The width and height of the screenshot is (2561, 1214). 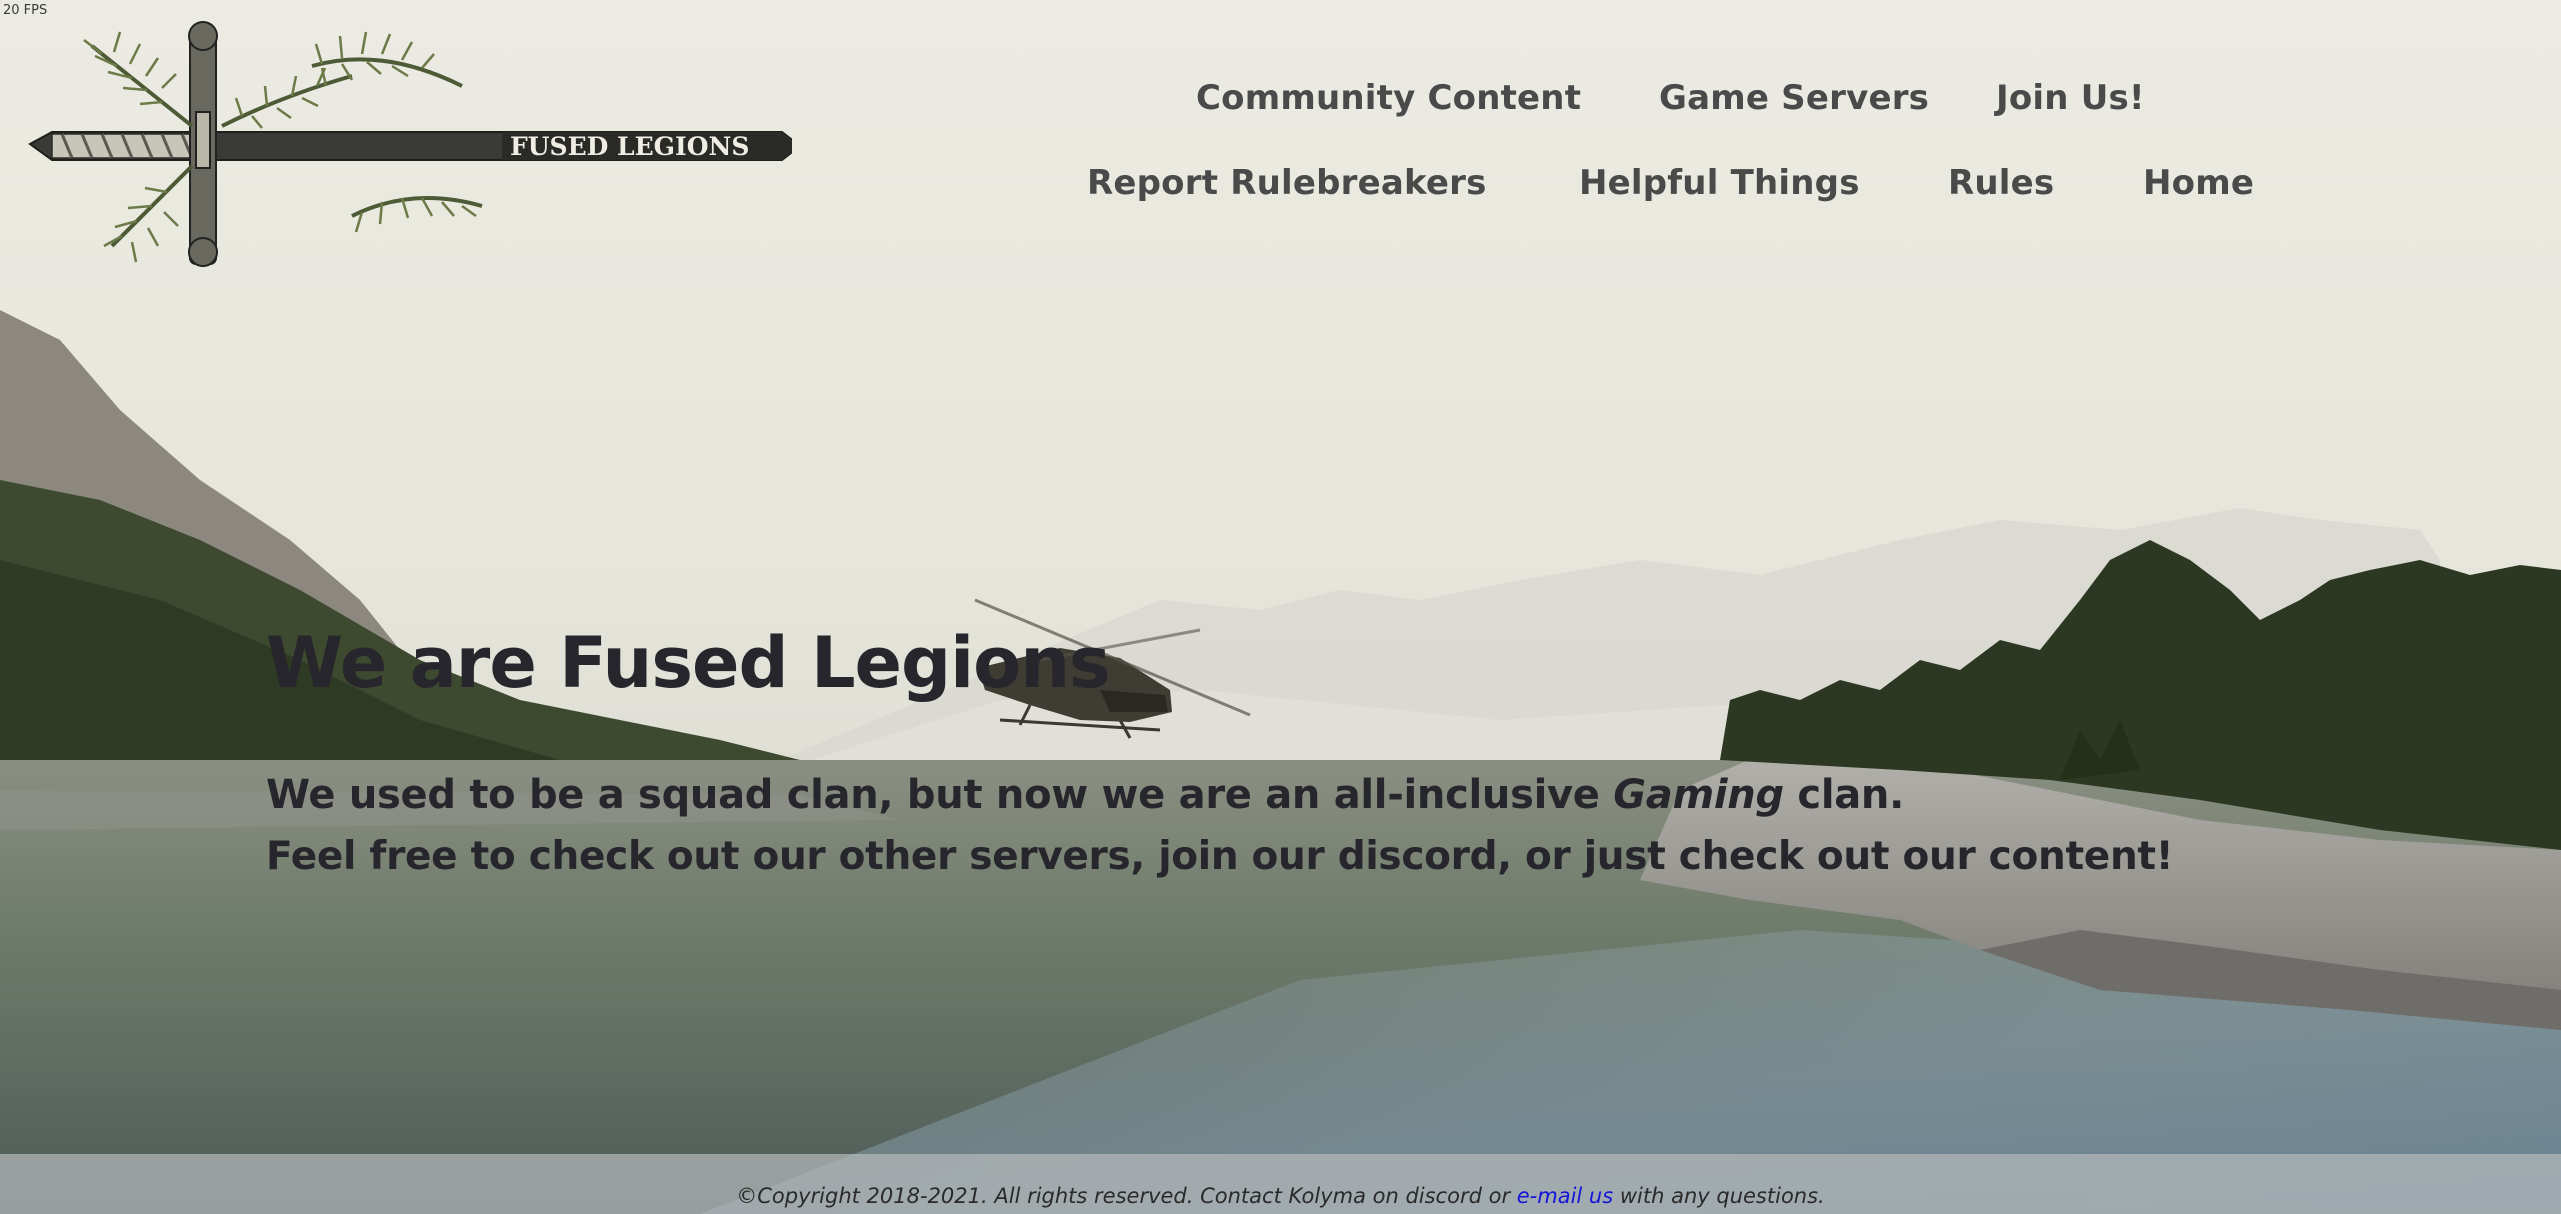 I want to click on nav-community-content: Community Content, so click(x=1388, y=98).